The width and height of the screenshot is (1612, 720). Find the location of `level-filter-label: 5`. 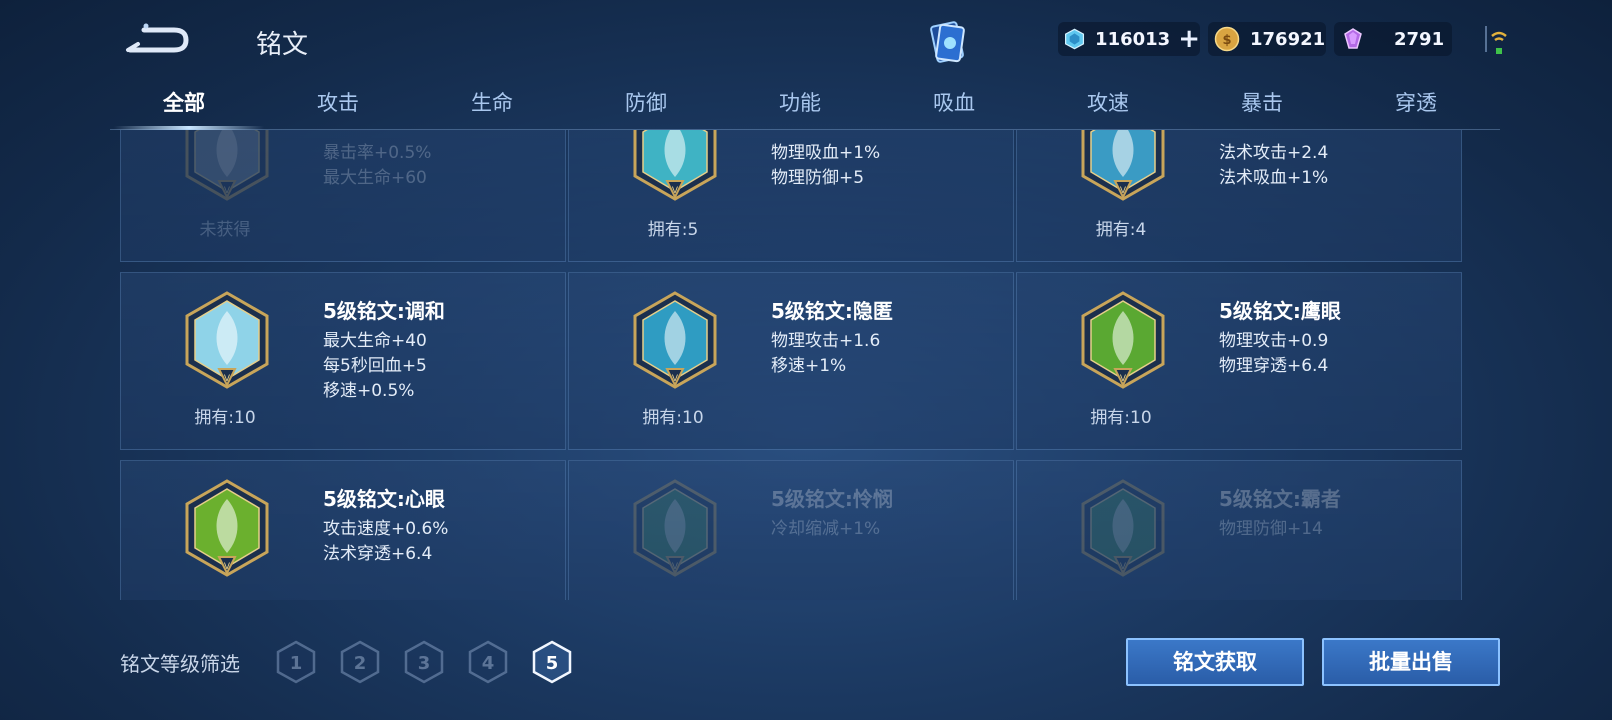

level-filter-label: 5 is located at coordinates (552, 663).